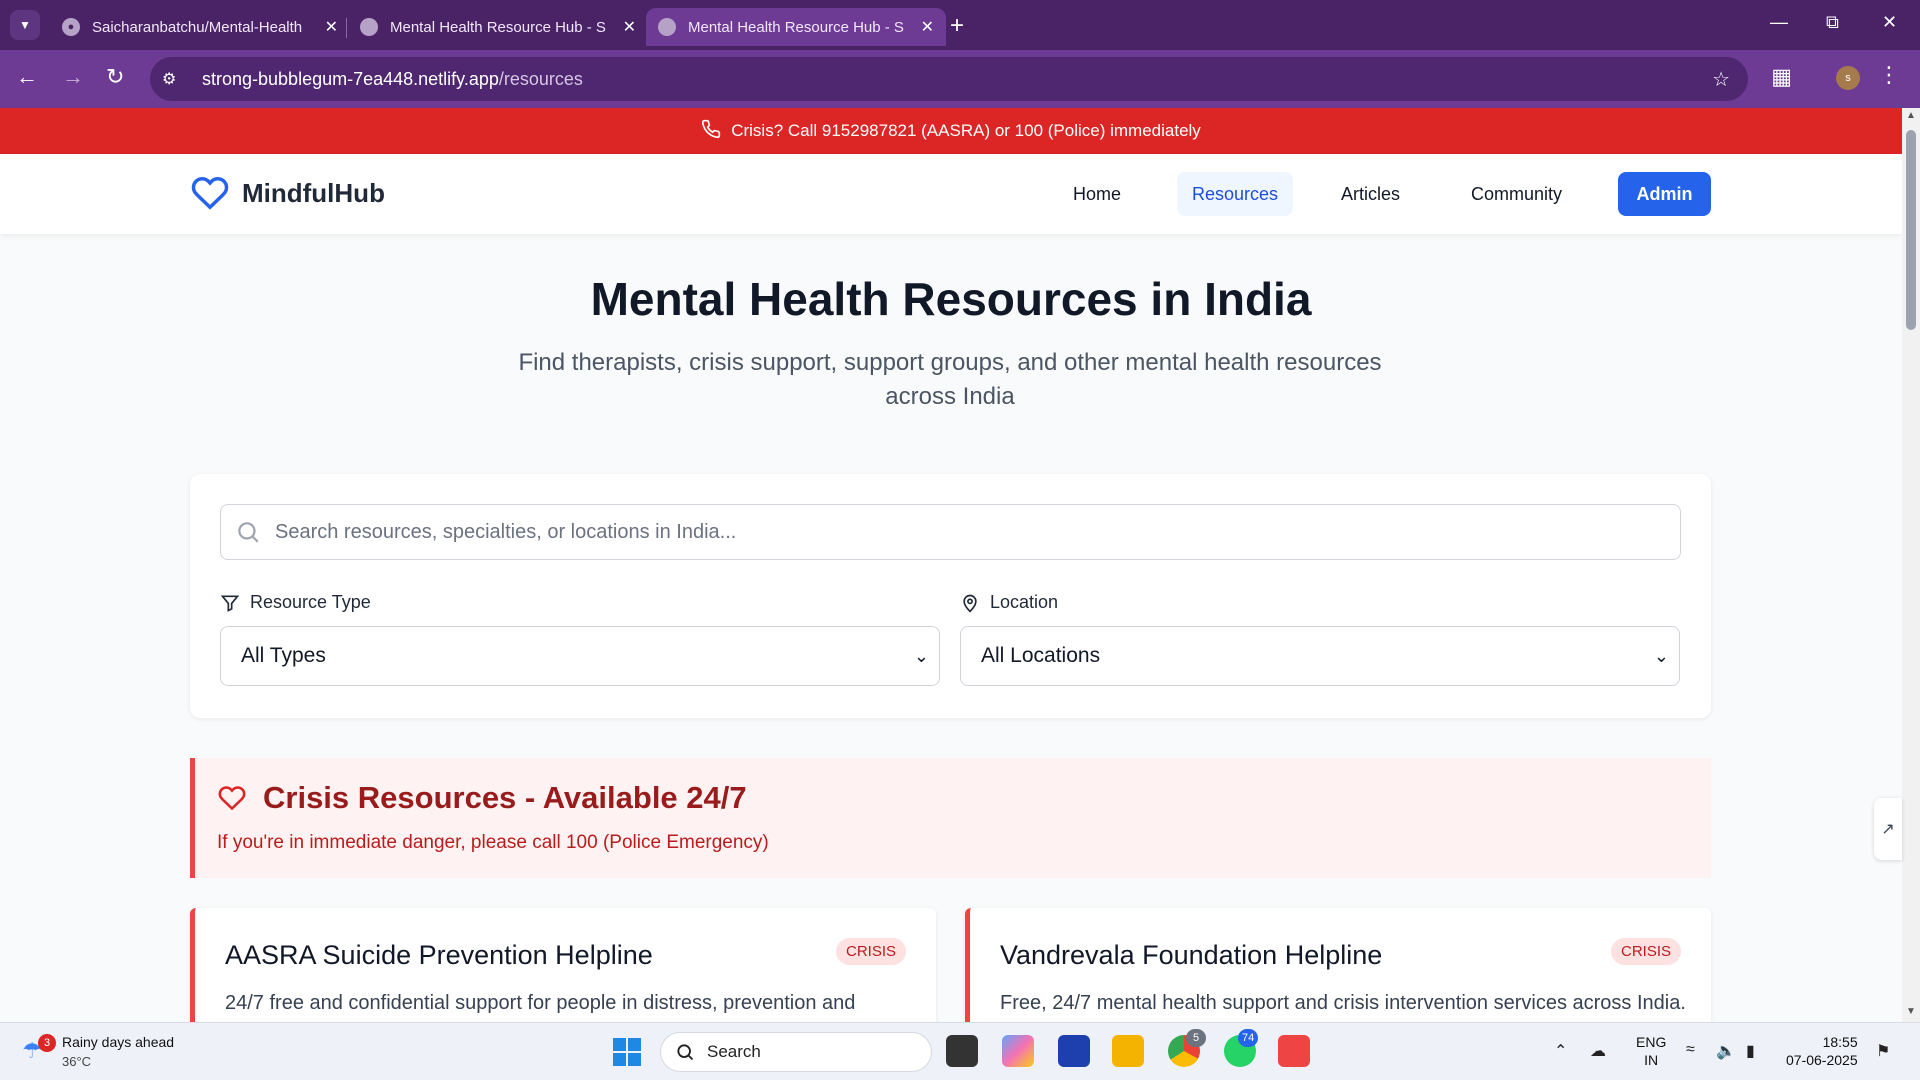 The height and width of the screenshot is (1080, 1920). What do you see at coordinates (313, 192) in the screenshot?
I see `logo-text: MindfulHub` at bounding box center [313, 192].